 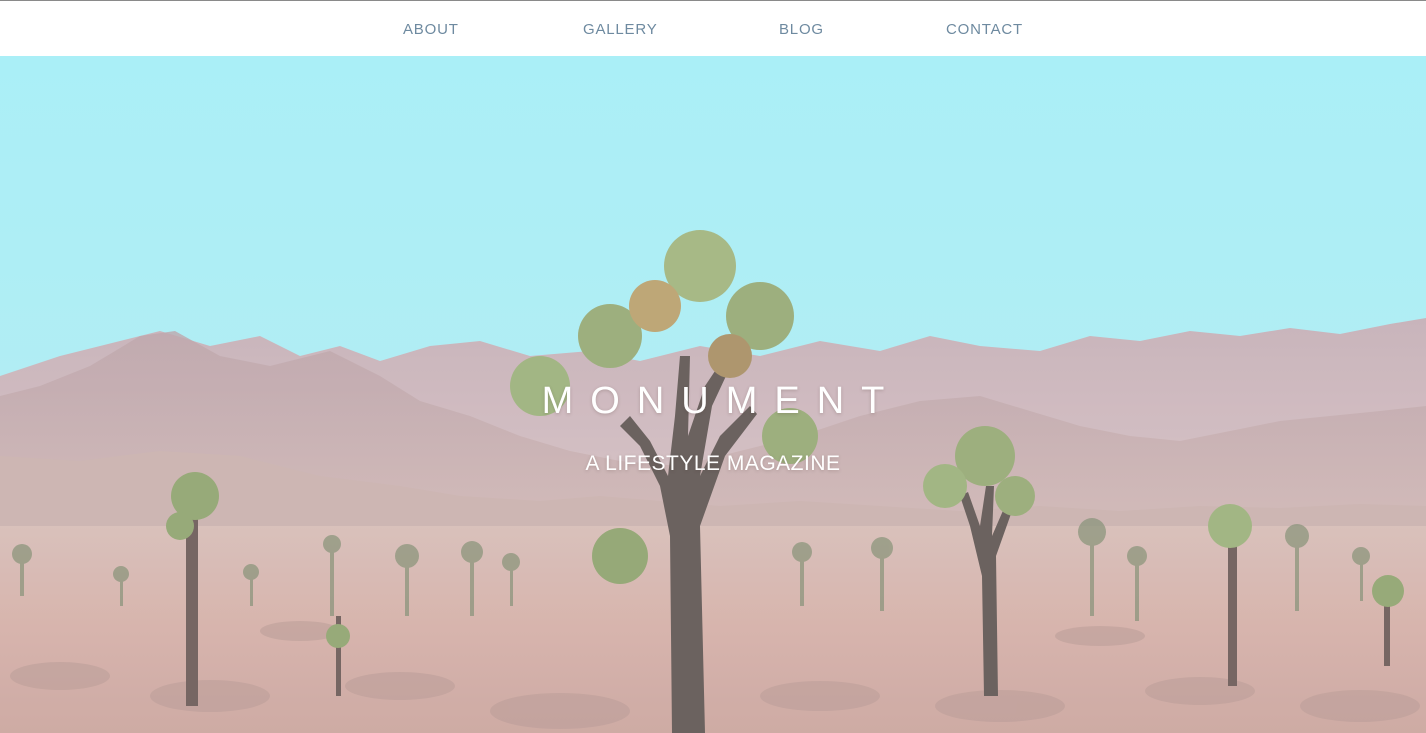 I want to click on top-navigation: ABOUT GALLERY BLOG CONTACT, so click(x=713, y=28).